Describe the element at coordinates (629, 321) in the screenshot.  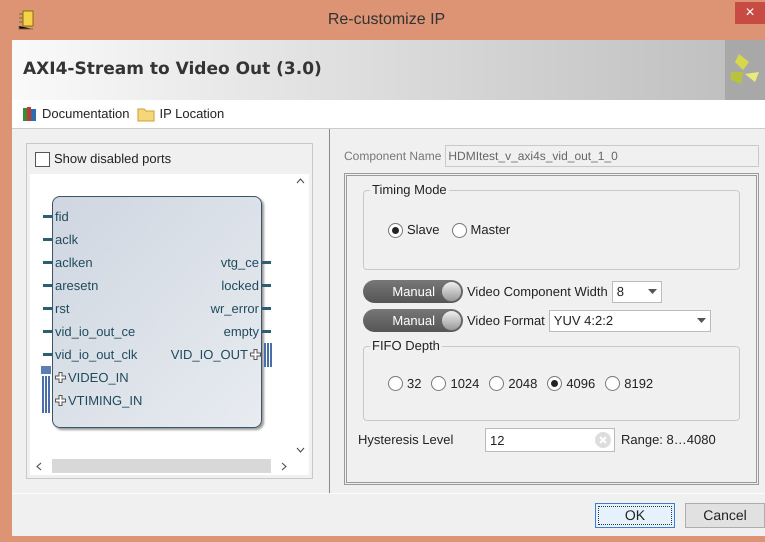
I see `dropdown: YUV 4:2:2` at that location.